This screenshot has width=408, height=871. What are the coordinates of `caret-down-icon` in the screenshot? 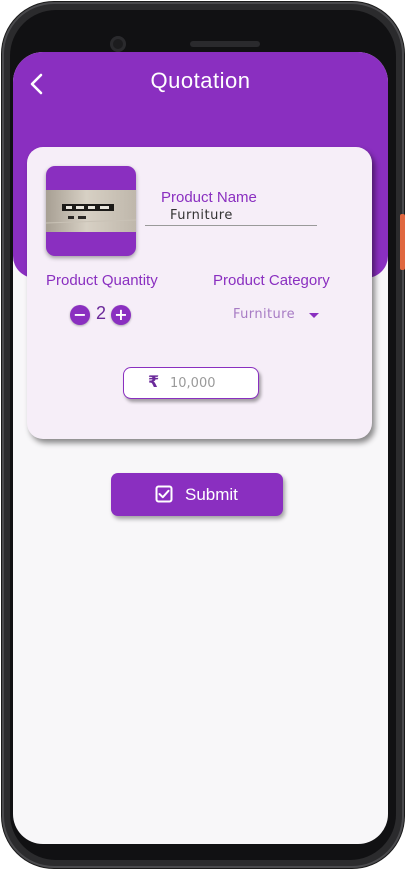 It's located at (314, 315).